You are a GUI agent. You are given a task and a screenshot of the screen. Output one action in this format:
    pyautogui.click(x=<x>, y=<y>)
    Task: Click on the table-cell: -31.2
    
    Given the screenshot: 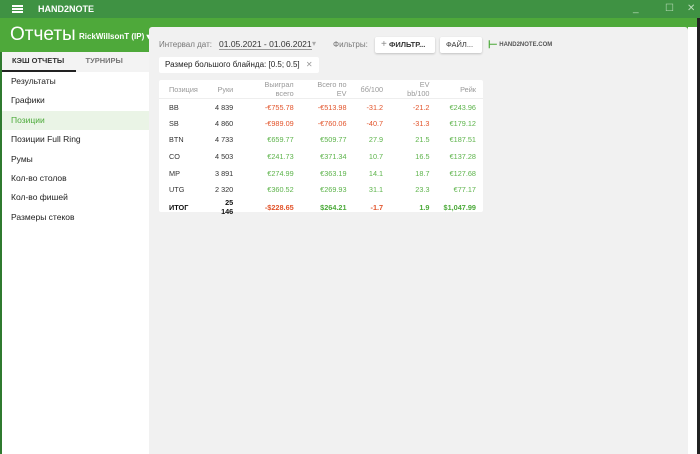 What is the action you would take?
    pyautogui.click(x=375, y=107)
    